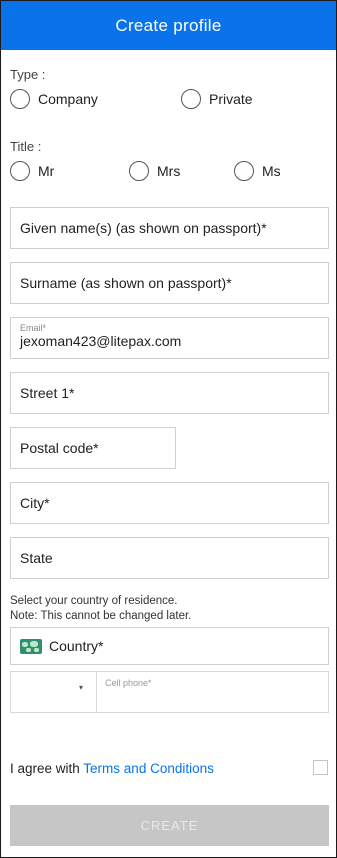 This screenshot has height=858, width=337. Describe the element at coordinates (101, 616) in the screenshot. I see `country-note-line2: Note: This cannot be changed later.` at that location.